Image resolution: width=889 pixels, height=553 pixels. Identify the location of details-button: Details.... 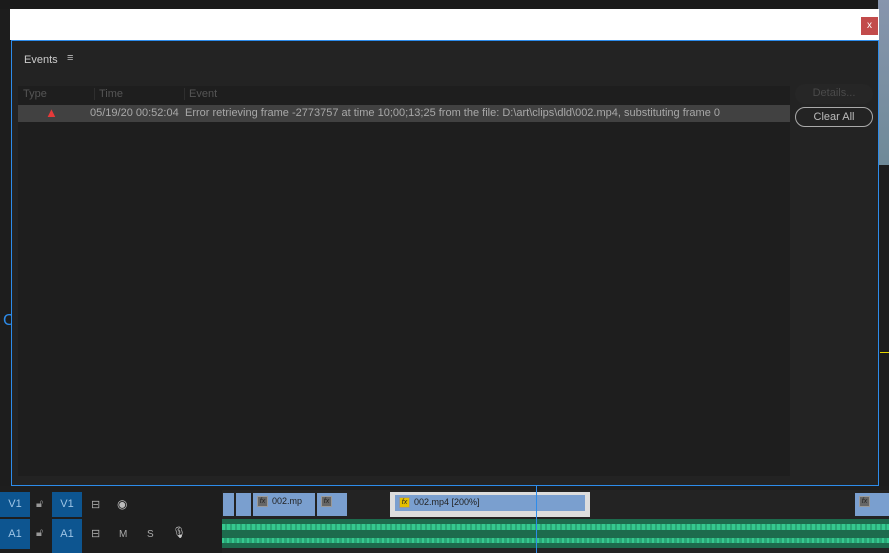
(834, 94).